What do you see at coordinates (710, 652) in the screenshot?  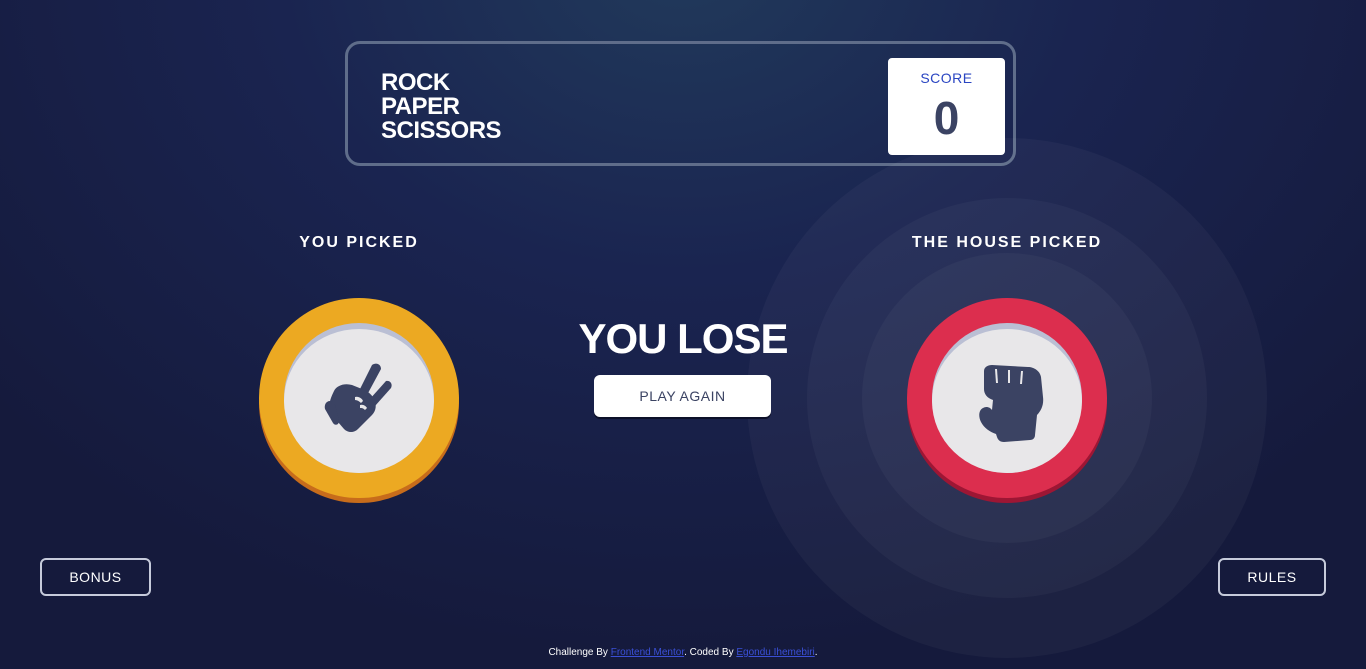 I see `footer-middle: . Coded By` at bounding box center [710, 652].